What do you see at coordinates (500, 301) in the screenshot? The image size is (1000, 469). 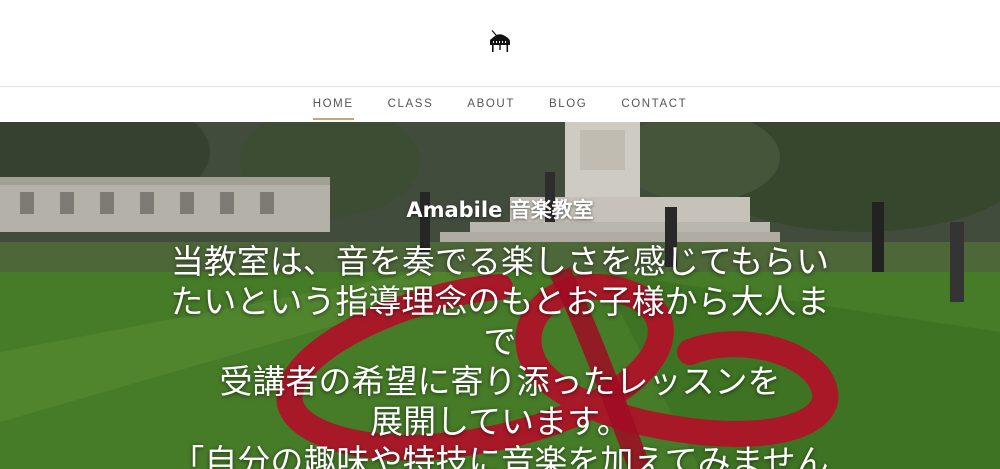 I see `hero-line: たいという指導理念のもとお子様から大人ま` at bounding box center [500, 301].